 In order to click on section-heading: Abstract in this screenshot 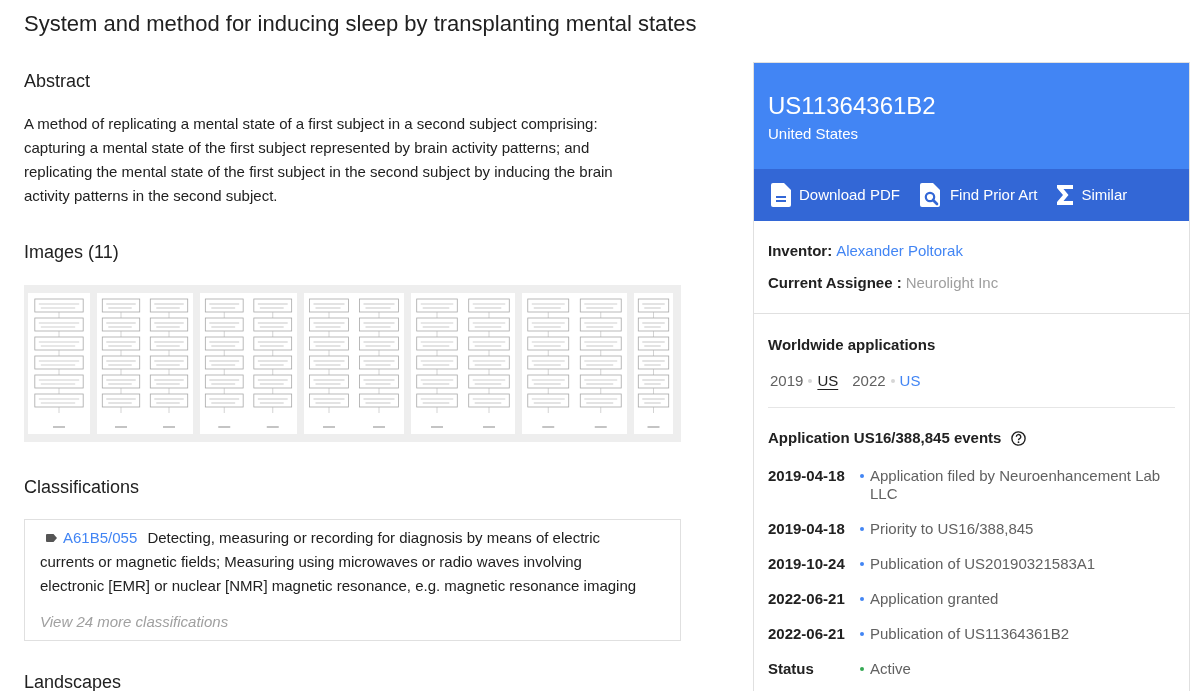, I will do `click(57, 81)`.